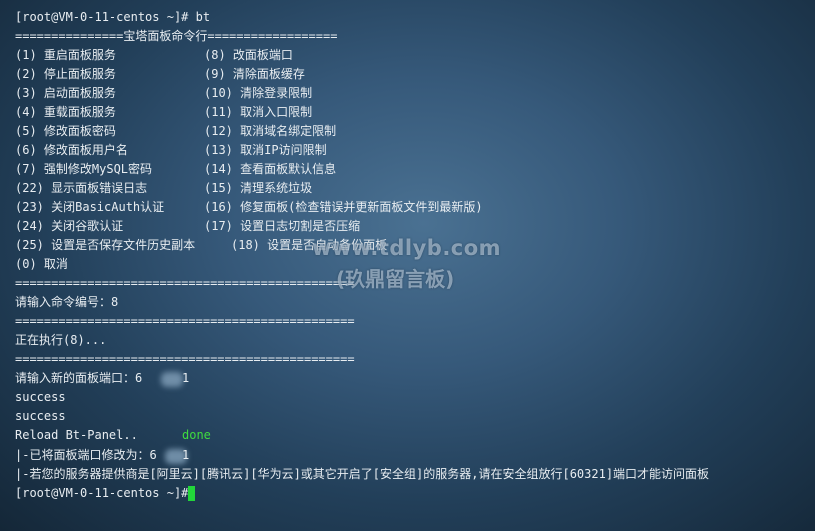  I want to click on menu-item-12: (12) 取消域名绑定限制, so click(270, 131).